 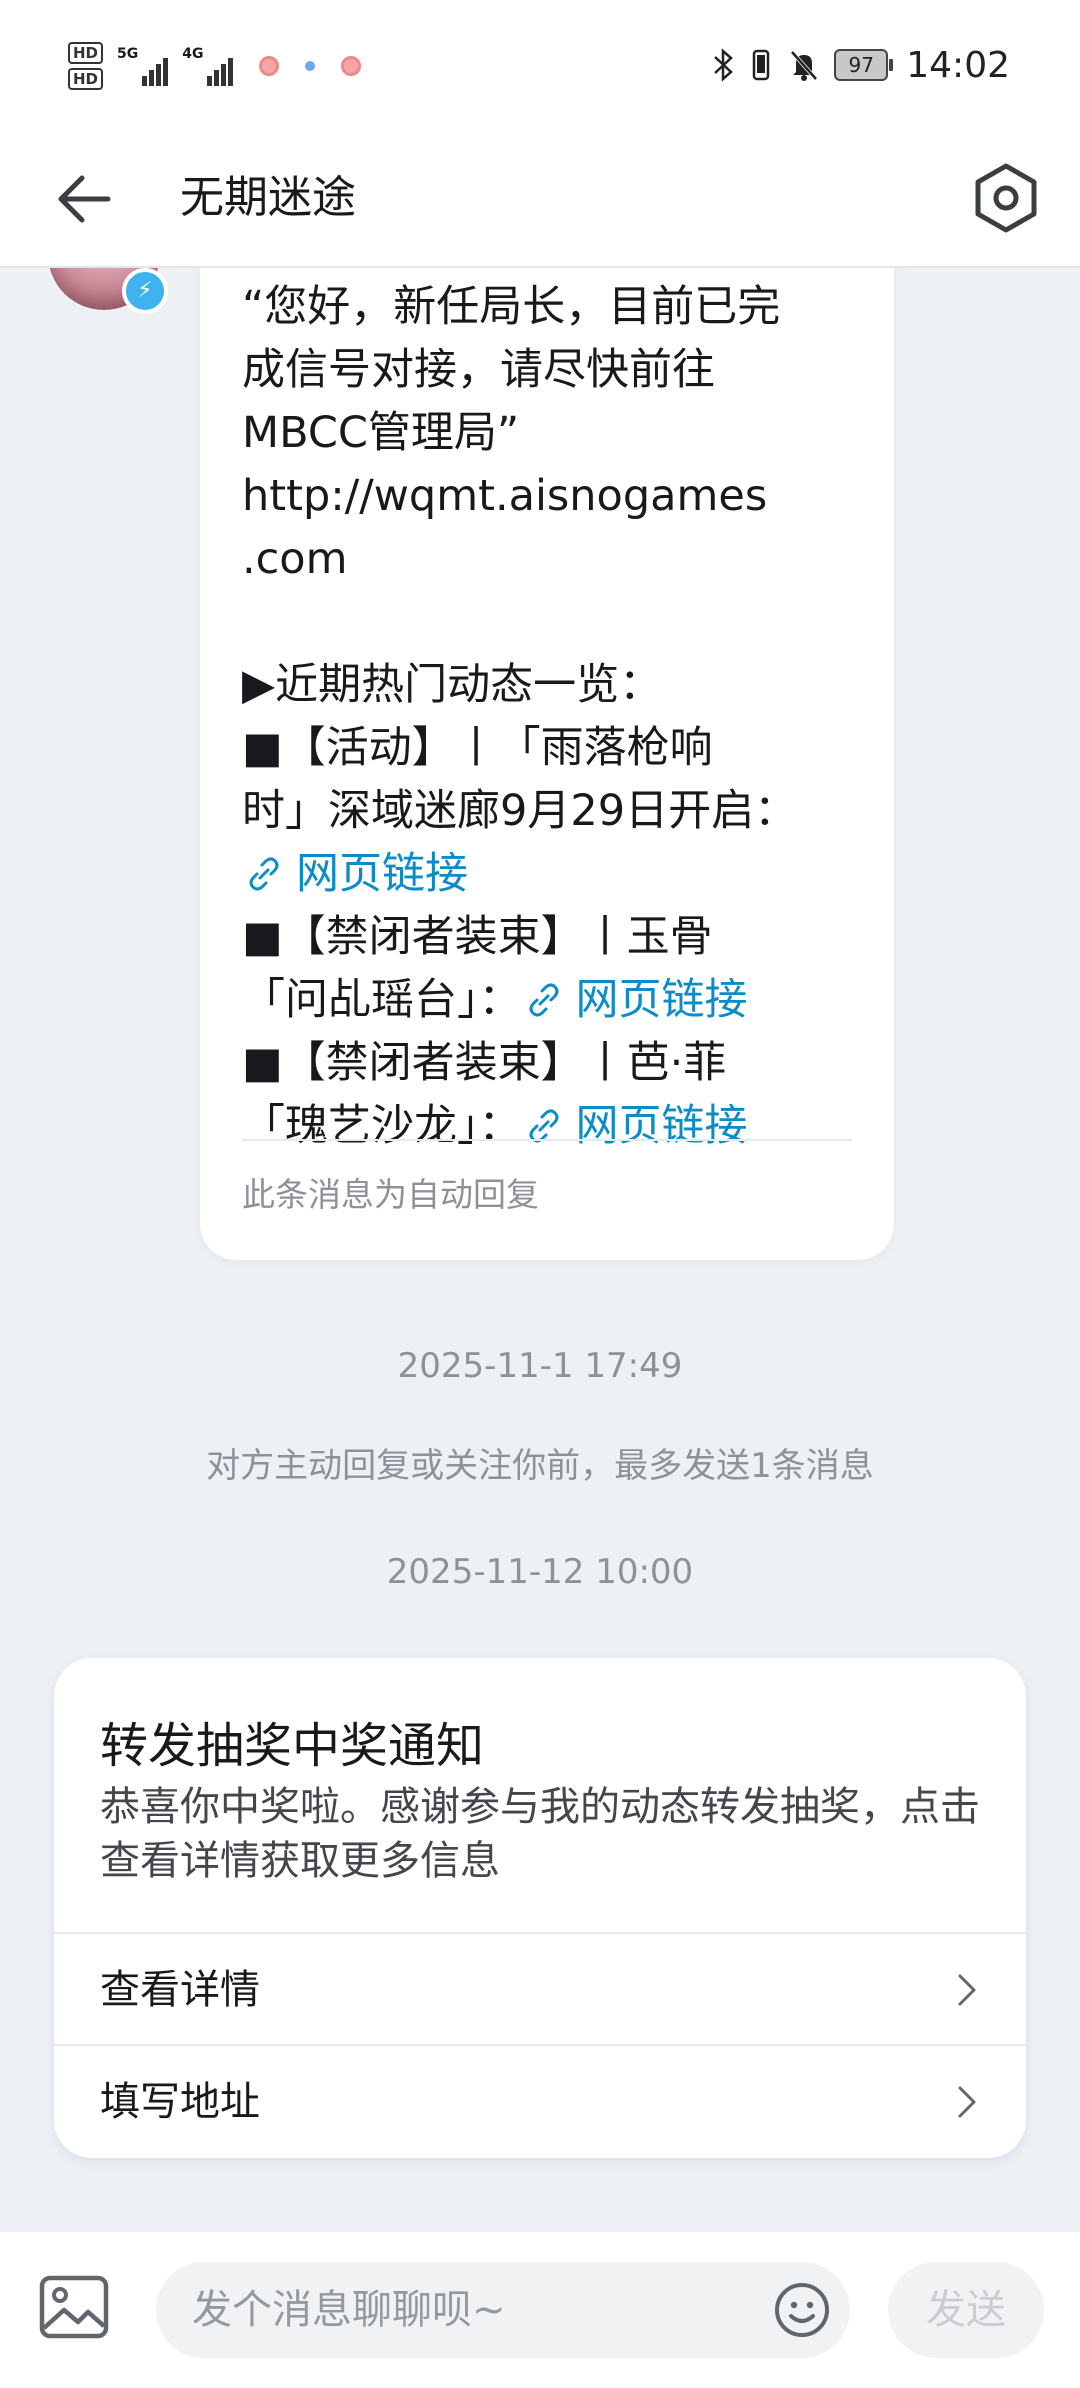 What do you see at coordinates (505, 496) in the screenshot?
I see `message-url-line: http://wqmt.aisnogames` at bounding box center [505, 496].